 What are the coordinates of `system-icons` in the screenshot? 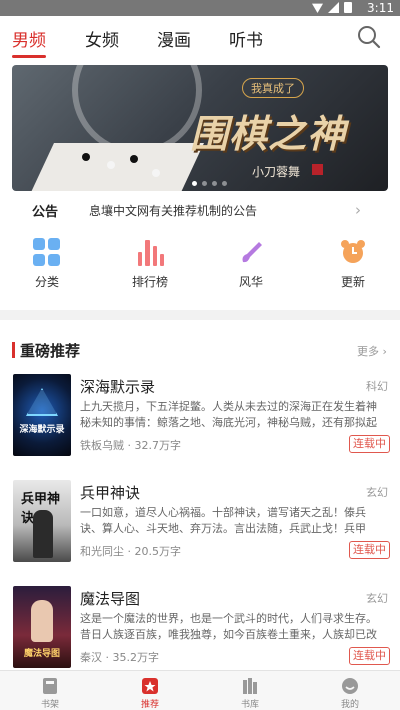 It's located at (332, 7).